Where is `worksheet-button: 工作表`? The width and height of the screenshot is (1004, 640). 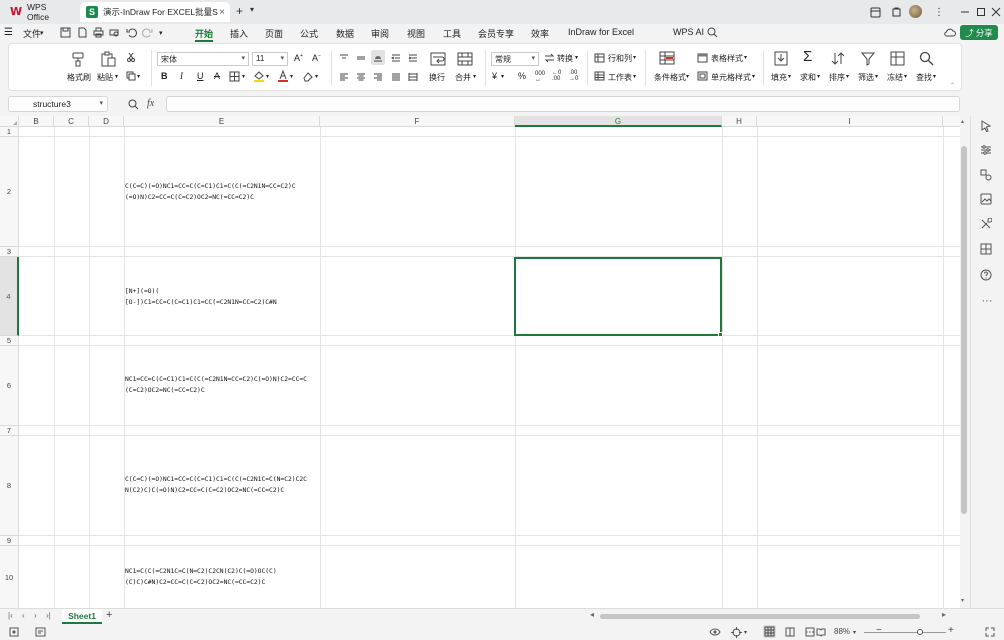 worksheet-button: 工作表 is located at coordinates (620, 77).